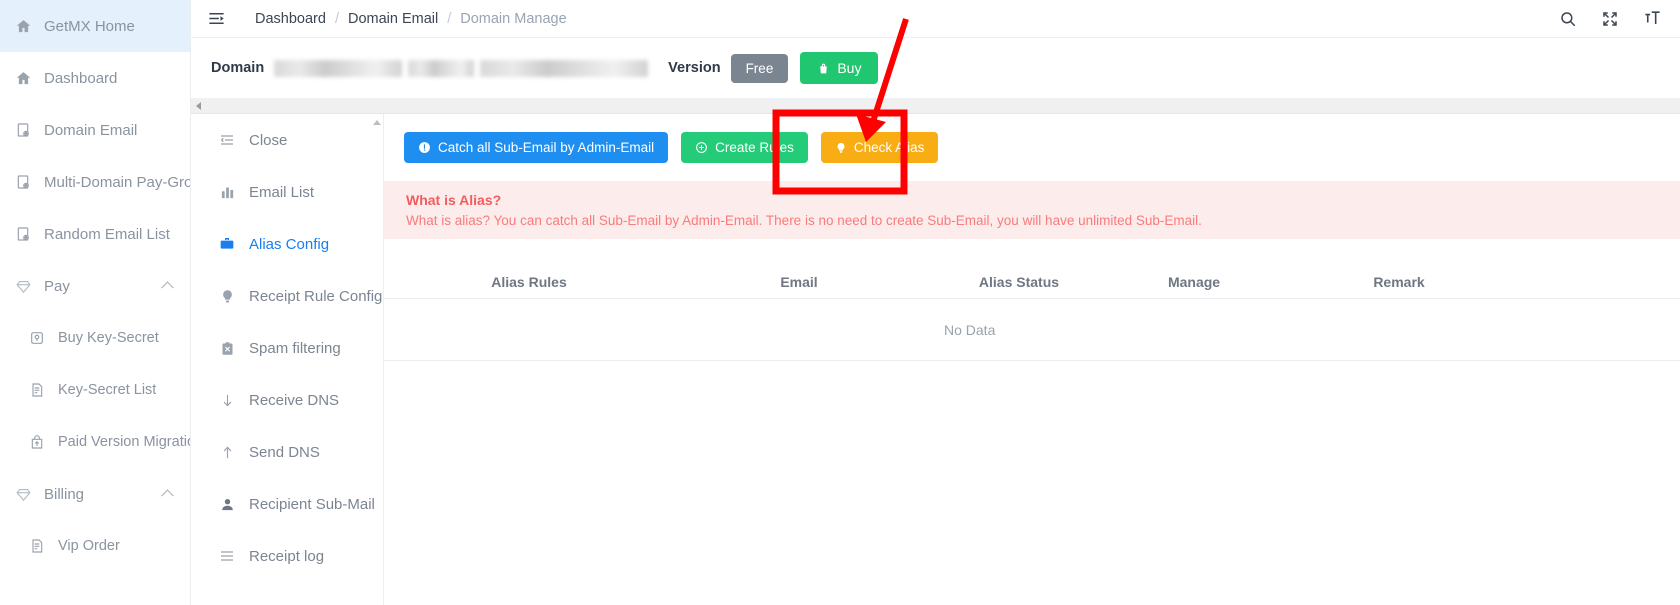 The width and height of the screenshot is (1680, 605). Describe the element at coordinates (889, 147) in the screenshot. I see `check-alias-label: Check Alias` at that location.